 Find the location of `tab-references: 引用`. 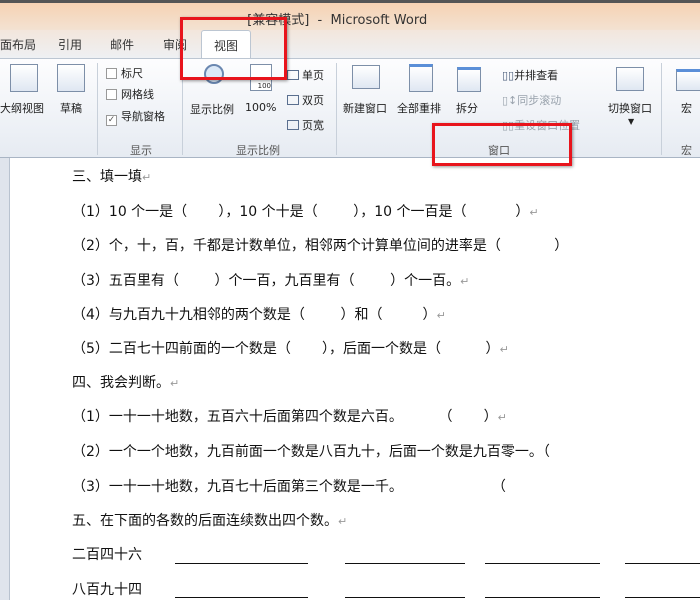

tab-references: 引用 is located at coordinates (70, 44).